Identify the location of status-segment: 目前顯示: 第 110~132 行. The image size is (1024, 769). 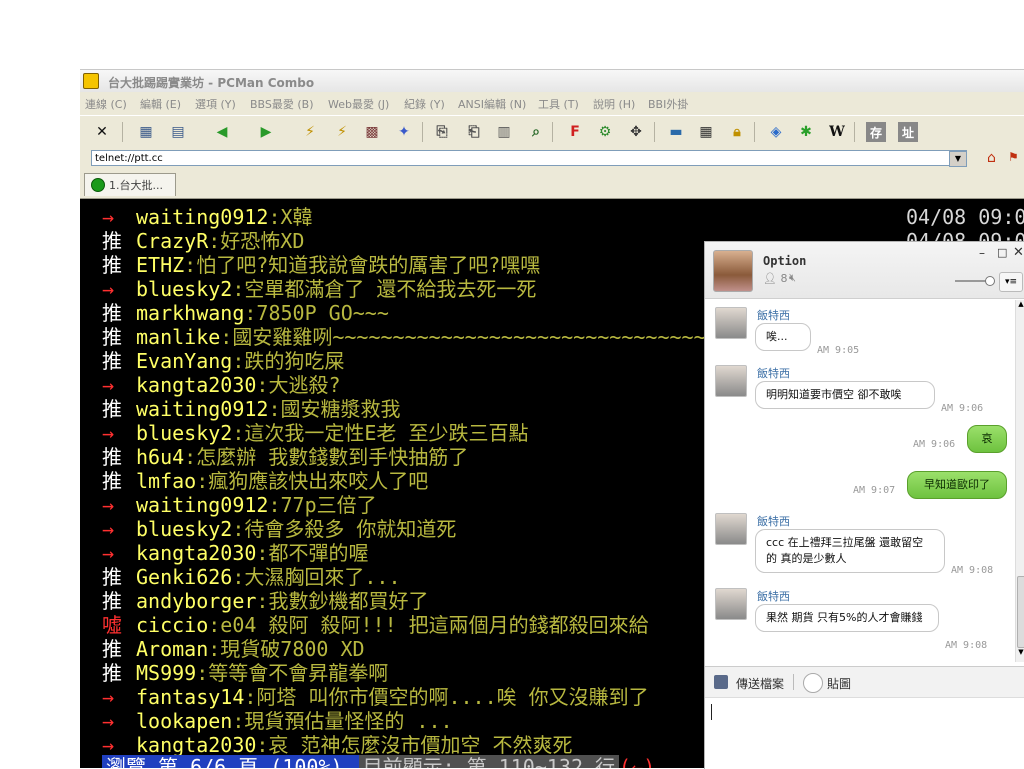
(489, 761).